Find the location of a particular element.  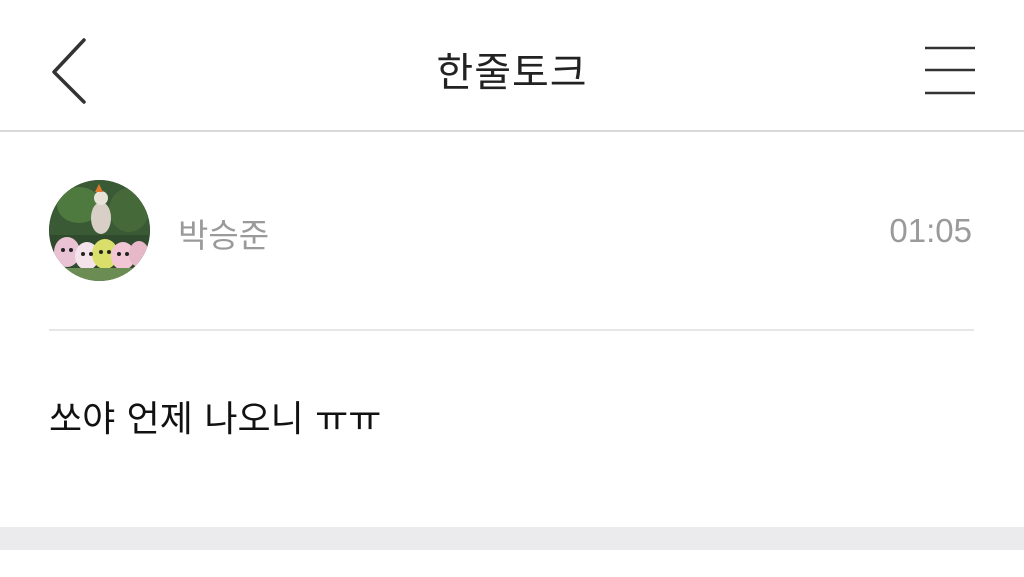

page-title: 한줄토크 is located at coordinates (512, 73).